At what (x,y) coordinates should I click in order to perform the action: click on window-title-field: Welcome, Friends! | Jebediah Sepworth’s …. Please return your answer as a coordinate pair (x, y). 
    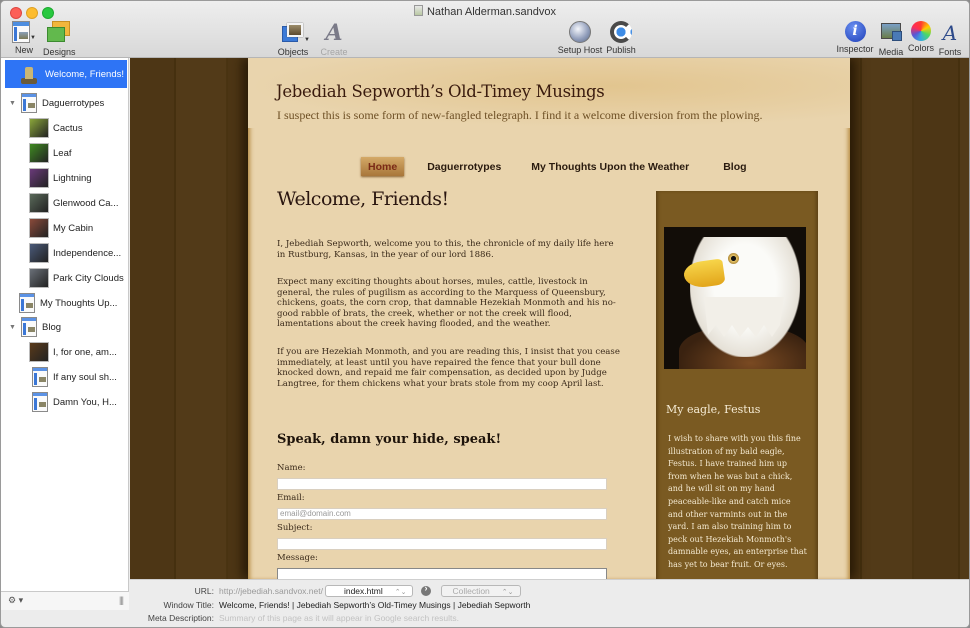
    Looking at the image, I should click on (374, 605).